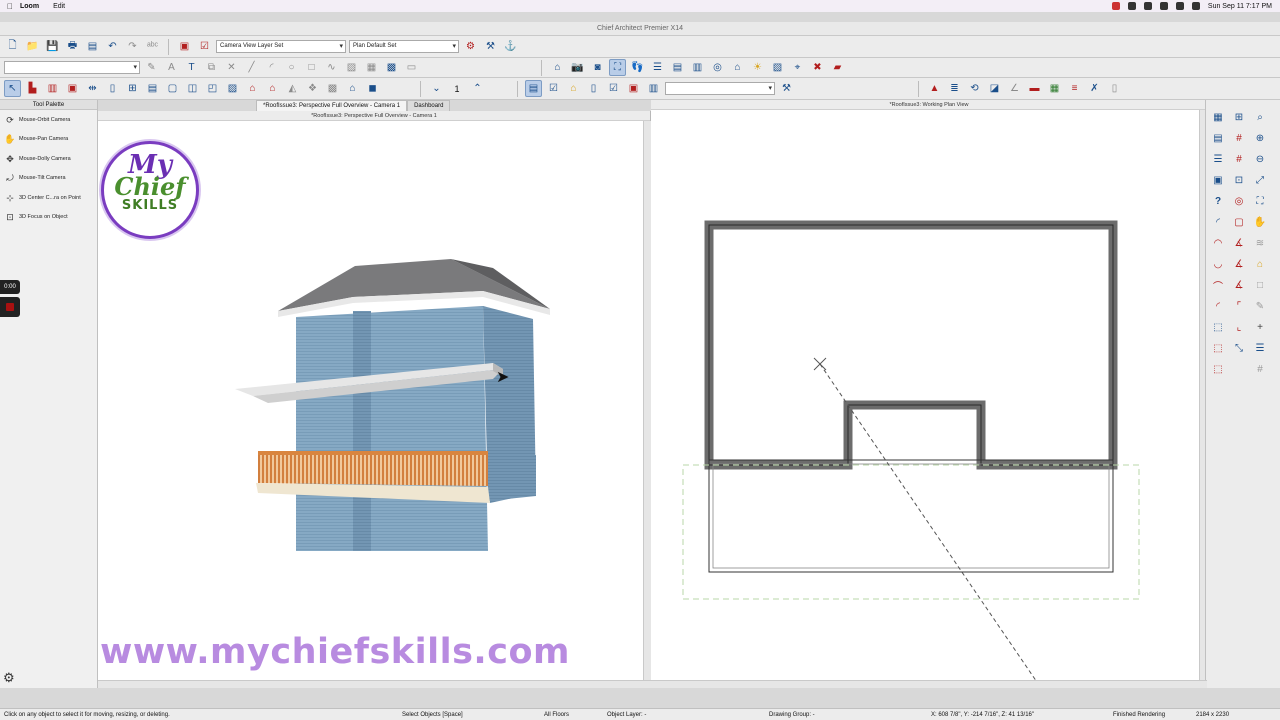 This screenshot has width=1280, height=720. I want to click on fill-window-icon: ⤢, so click(1260, 180).